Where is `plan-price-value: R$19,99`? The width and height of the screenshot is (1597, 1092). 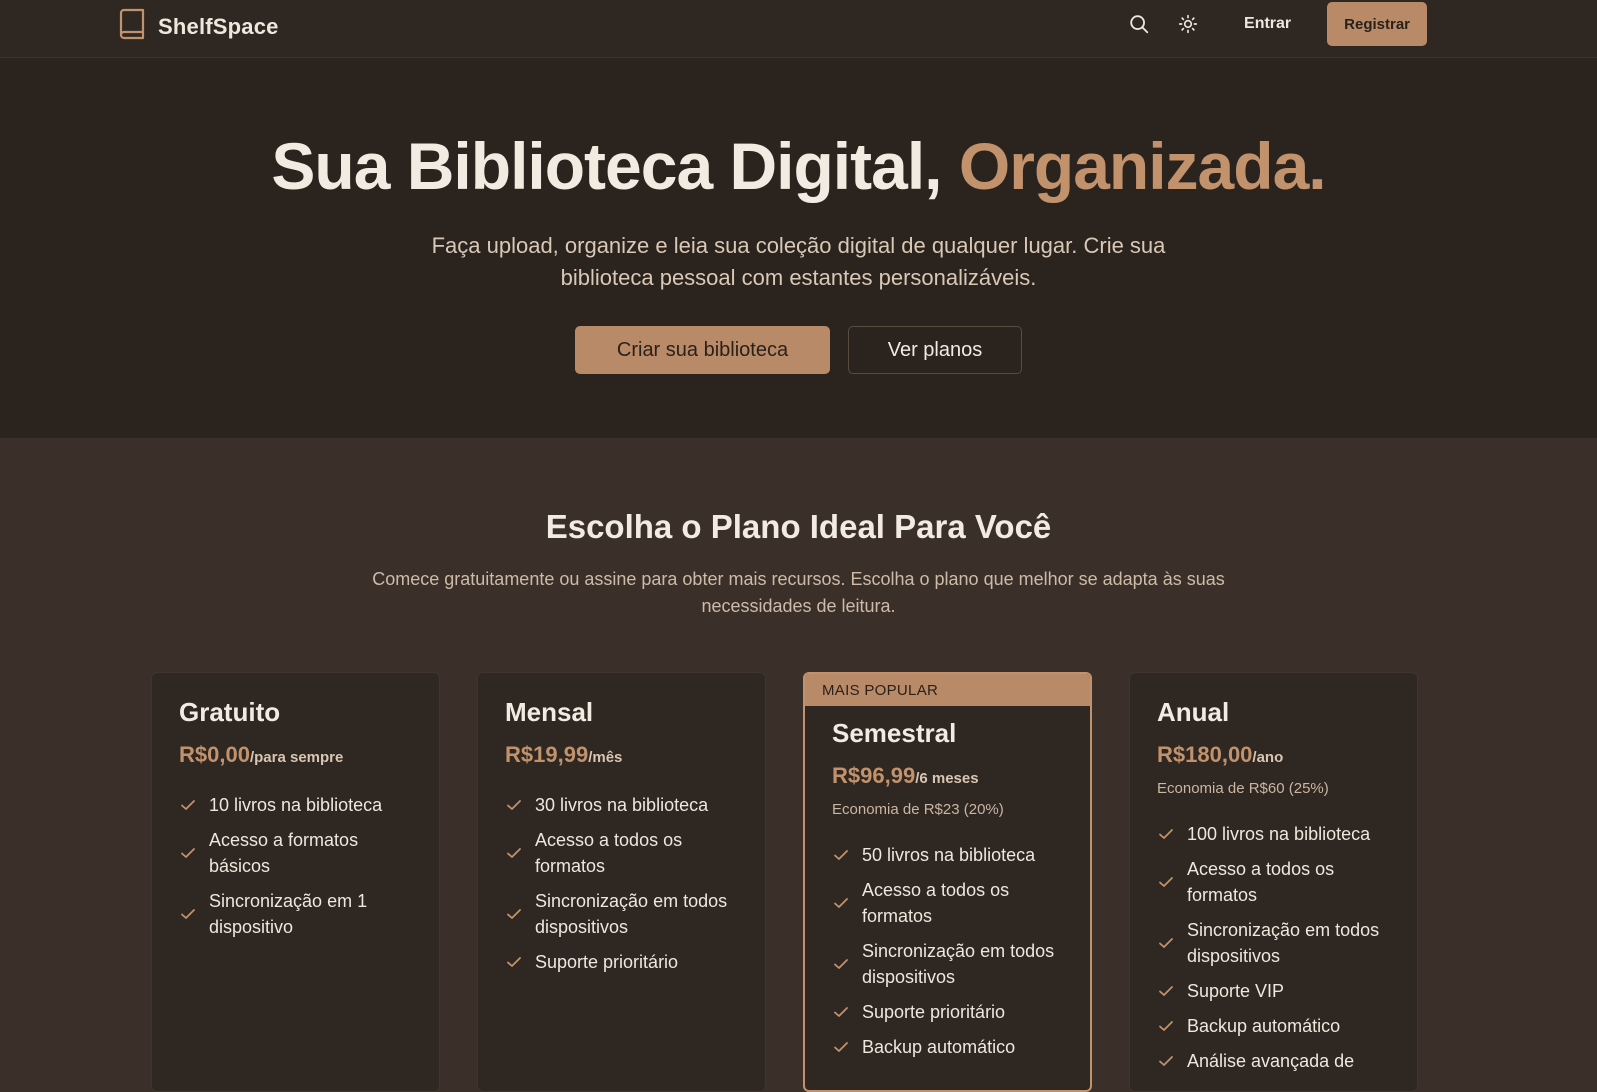 plan-price-value: R$19,99 is located at coordinates (547, 754).